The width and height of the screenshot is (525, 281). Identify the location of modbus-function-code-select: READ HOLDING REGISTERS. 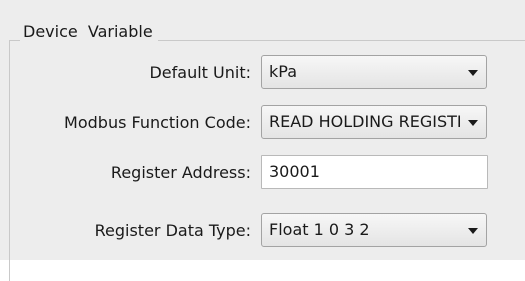
(374, 122).